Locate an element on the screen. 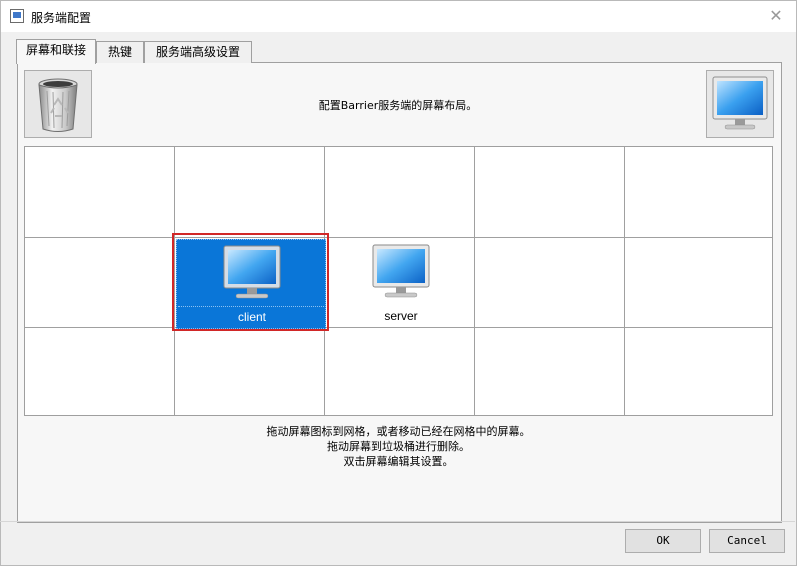  tab-hotkeys: 热键 is located at coordinates (120, 52).